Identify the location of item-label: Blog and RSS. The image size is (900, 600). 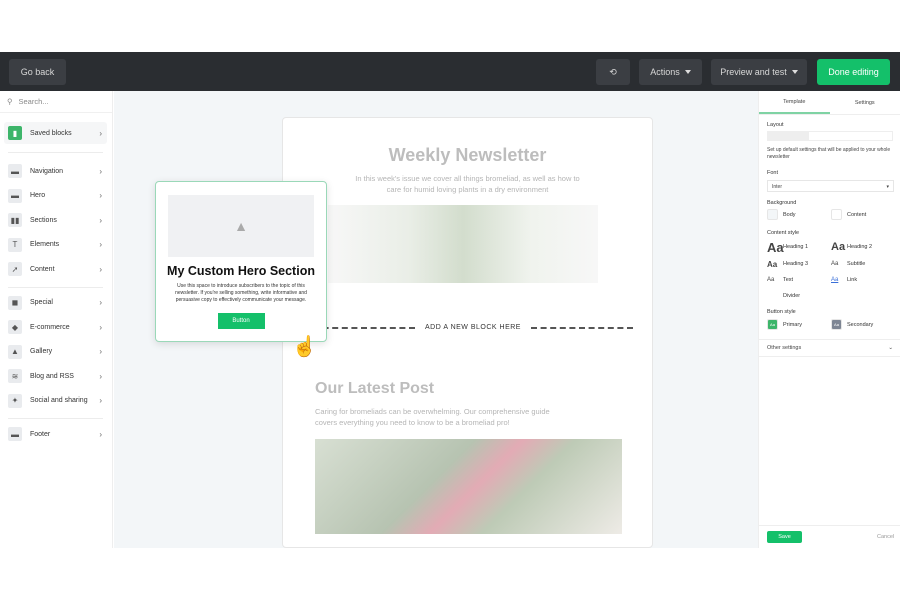
(52, 376).